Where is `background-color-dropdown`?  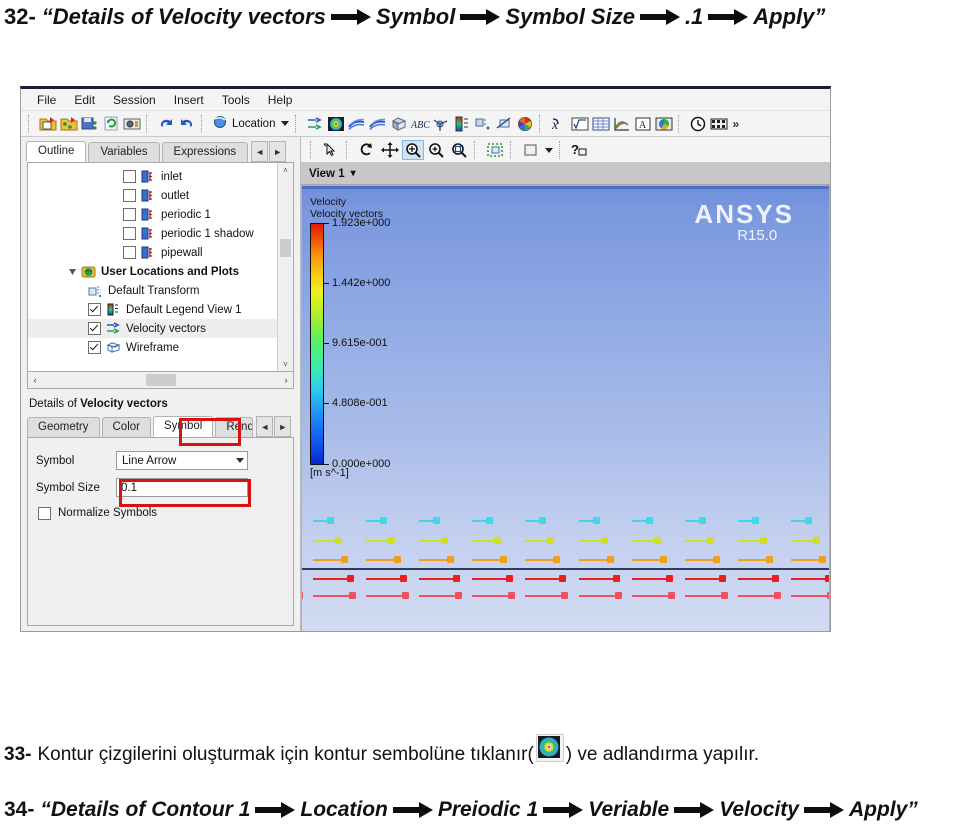 background-color-dropdown is located at coordinates (549, 150).